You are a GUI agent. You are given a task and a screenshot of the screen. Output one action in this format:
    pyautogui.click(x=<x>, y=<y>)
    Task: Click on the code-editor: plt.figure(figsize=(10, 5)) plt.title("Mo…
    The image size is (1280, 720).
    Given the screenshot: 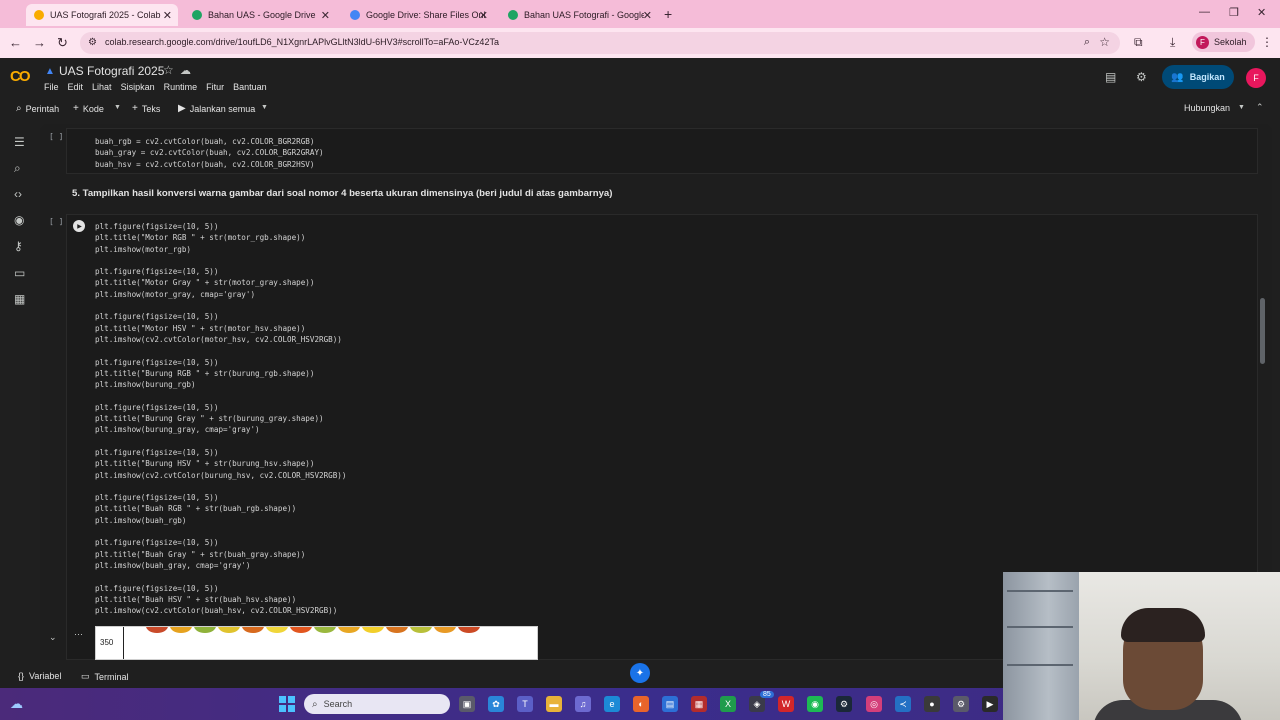 What is the action you would take?
    pyautogui.click(x=220, y=418)
    